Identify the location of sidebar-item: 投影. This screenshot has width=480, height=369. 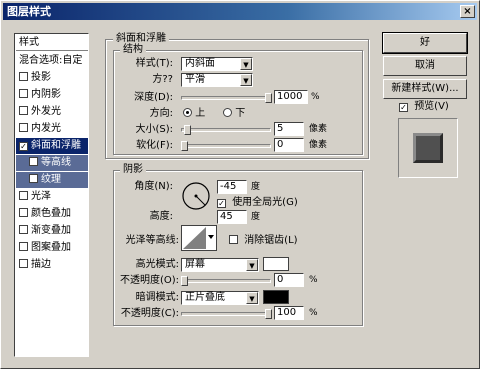
(52, 78).